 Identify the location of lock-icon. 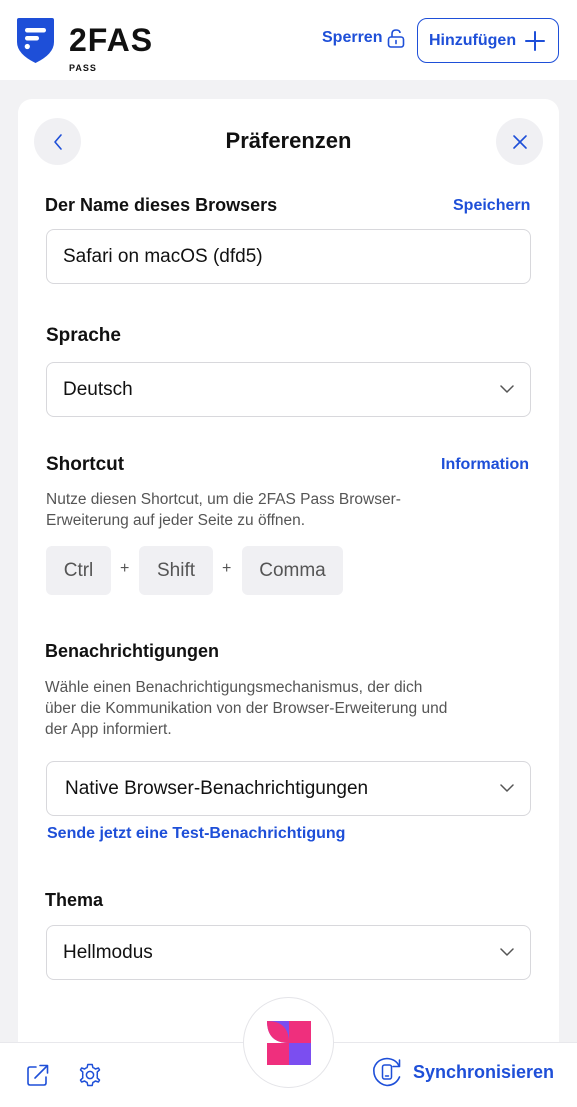
(396, 38).